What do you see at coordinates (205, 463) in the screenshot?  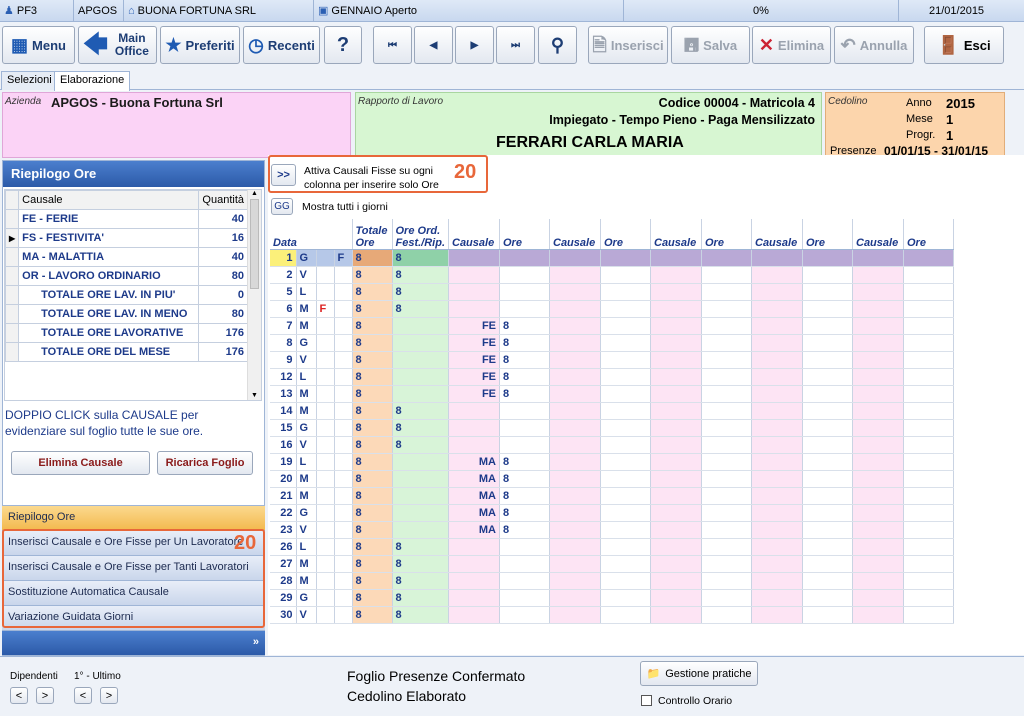 I see `ricarica-foglio-button: Ricarica Foglio` at bounding box center [205, 463].